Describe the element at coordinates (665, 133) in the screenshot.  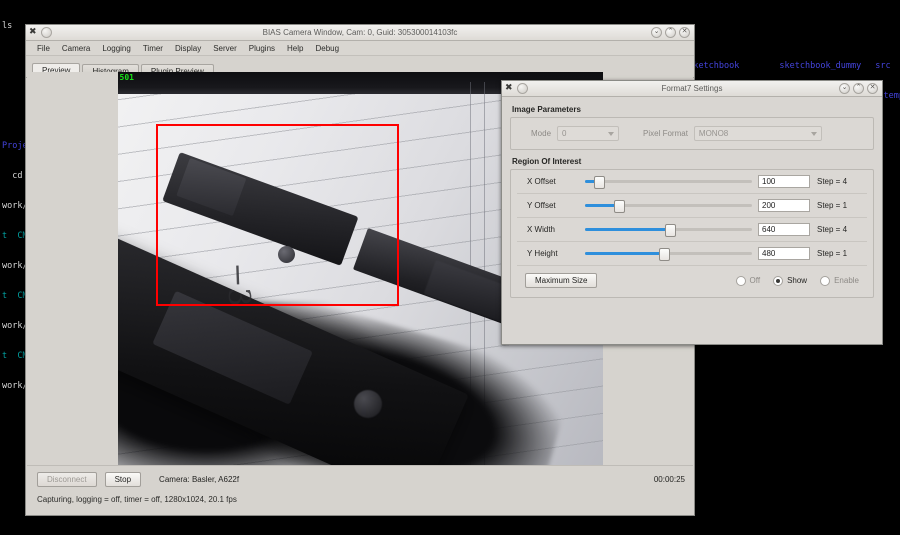
I see `pixel-format-label: Pixel Format` at that location.